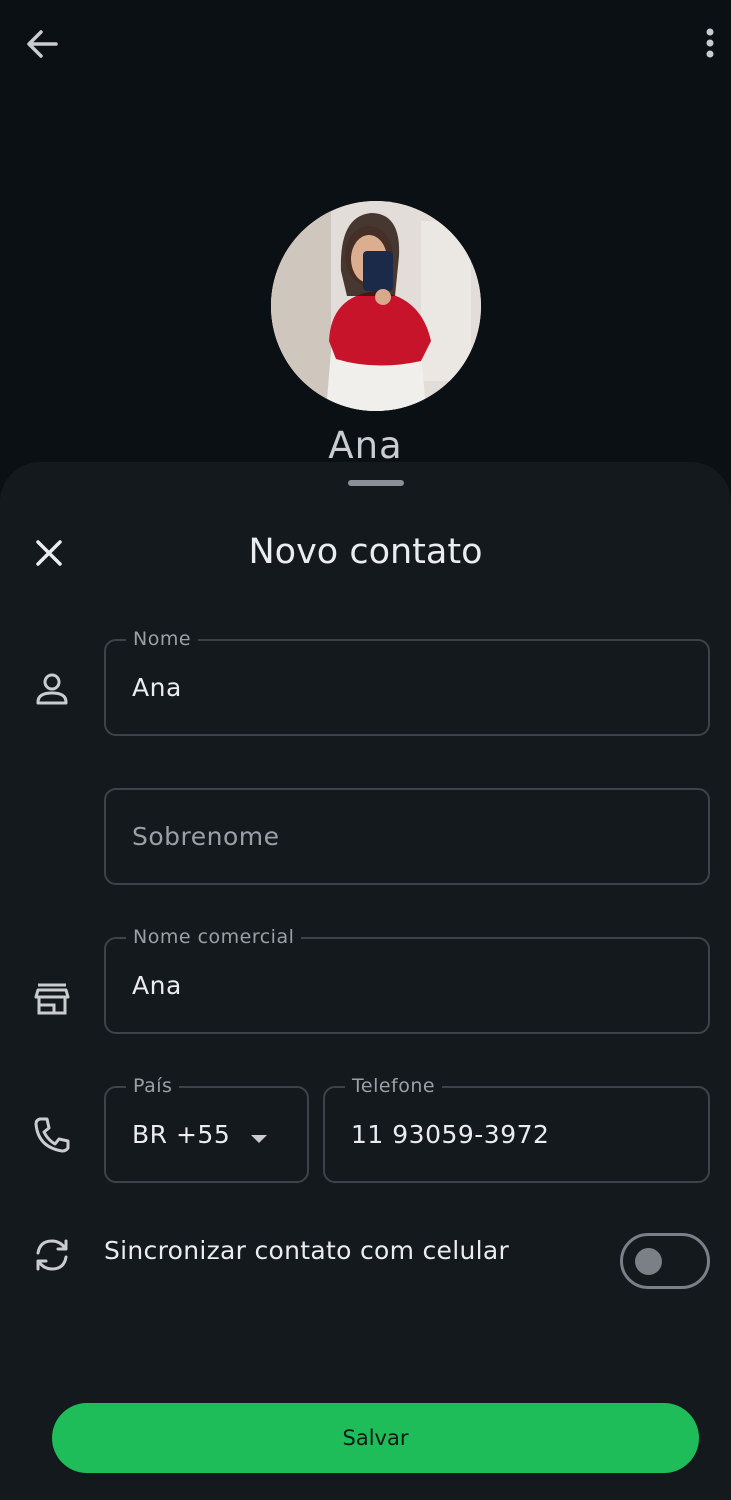  What do you see at coordinates (259, 1136) in the screenshot?
I see `dropdown-arrow-icon` at bounding box center [259, 1136].